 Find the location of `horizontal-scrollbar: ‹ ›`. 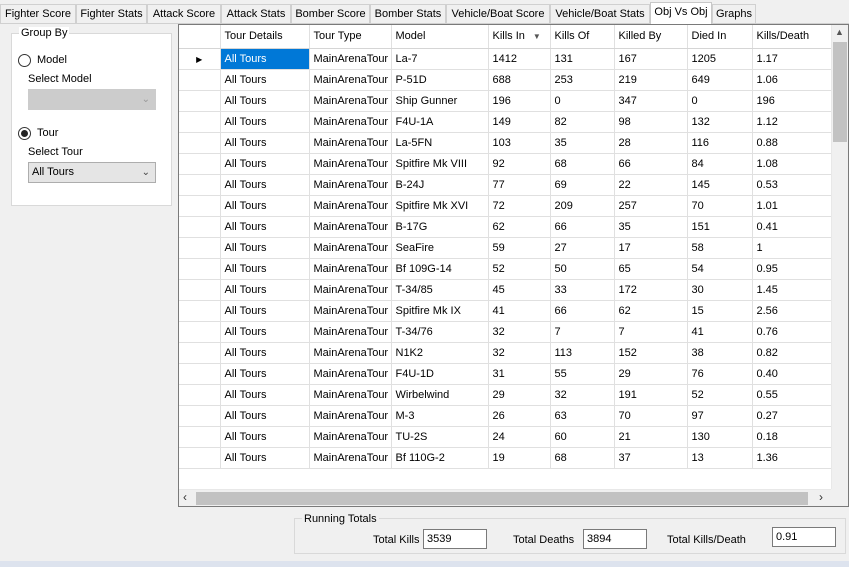

horizontal-scrollbar: ‹ › is located at coordinates (505, 497).